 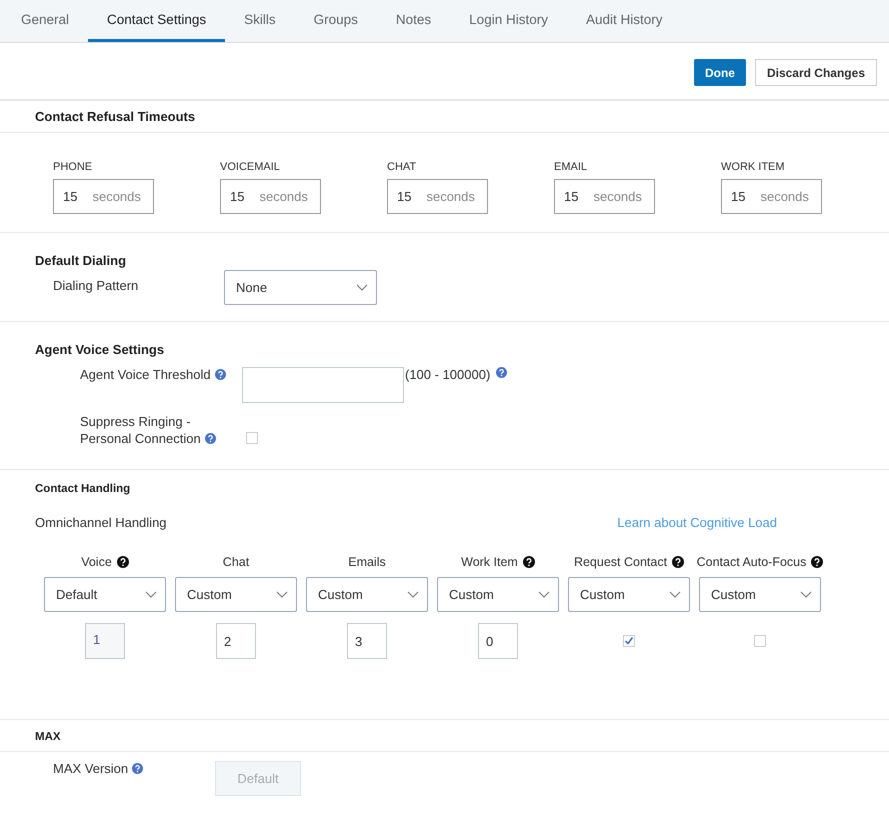 I want to click on field-label: MAX Version, so click(x=90, y=768).